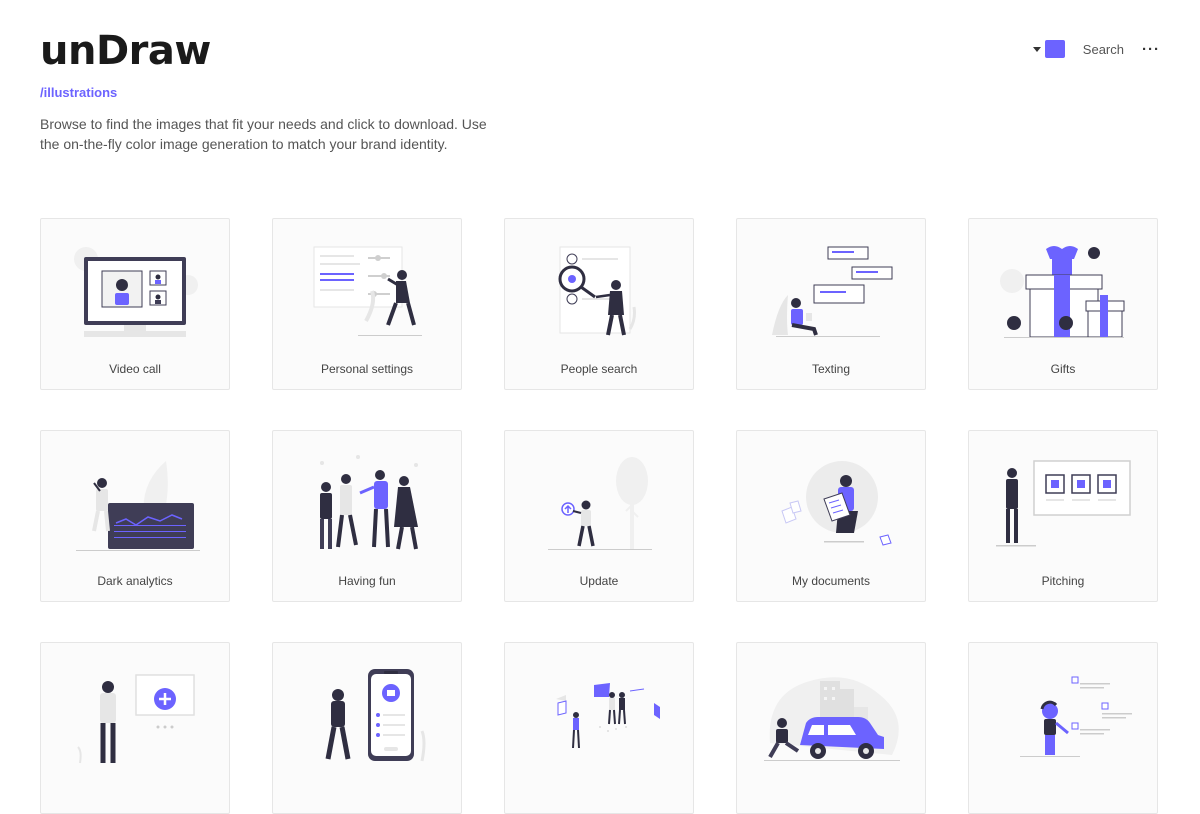 The height and width of the screenshot is (814, 1200). Describe the element at coordinates (79, 92) in the screenshot. I see `page-route: /illustrations` at that location.